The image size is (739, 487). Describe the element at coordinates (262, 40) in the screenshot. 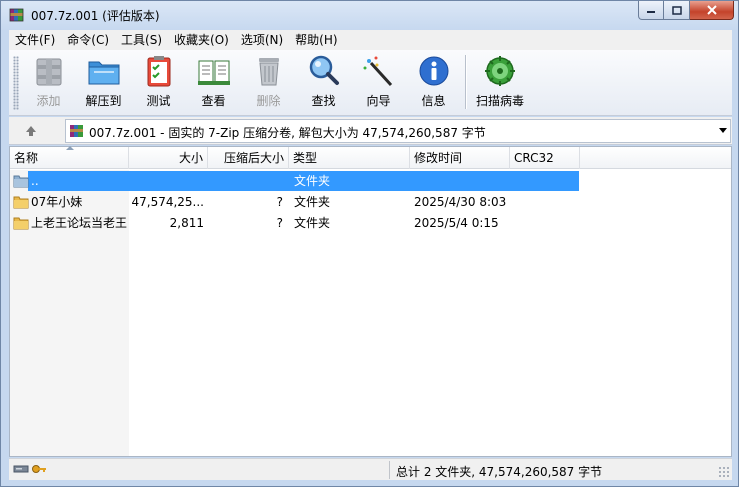

I see `menu-options: 选项(N)` at that location.